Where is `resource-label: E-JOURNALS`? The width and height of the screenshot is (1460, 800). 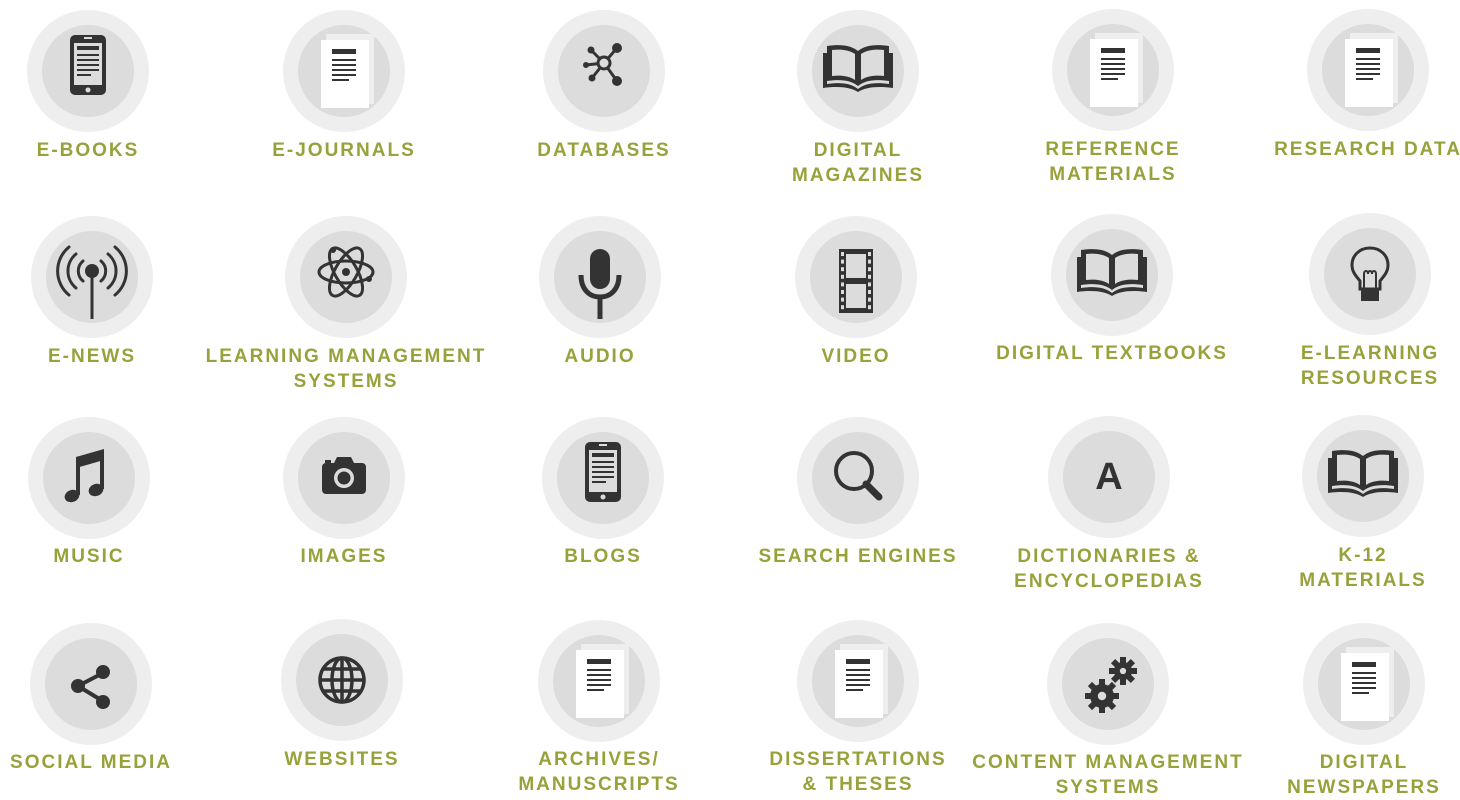
resource-label: E-JOURNALS is located at coordinates (344, 150).